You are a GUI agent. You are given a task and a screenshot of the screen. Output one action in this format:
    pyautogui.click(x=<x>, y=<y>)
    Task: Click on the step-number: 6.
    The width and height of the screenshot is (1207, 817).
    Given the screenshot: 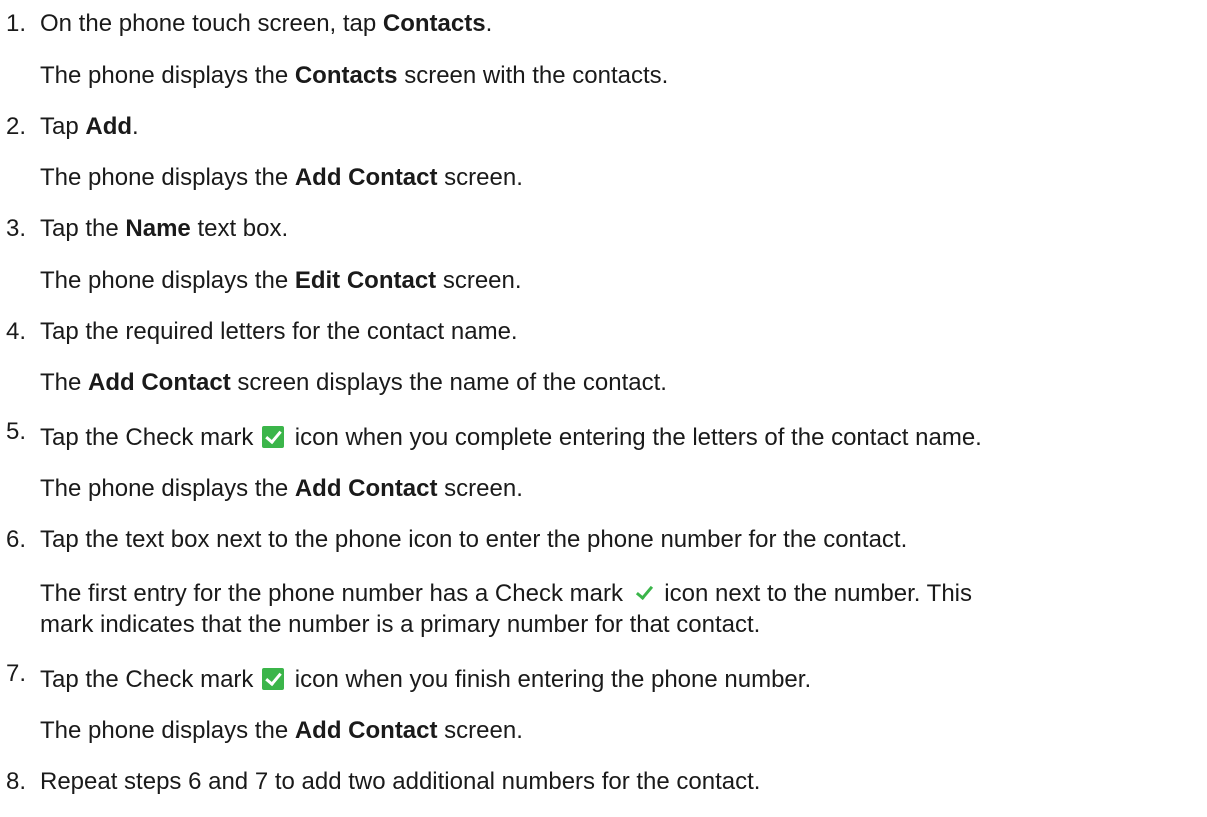 What is the action you would take?
    pyautogui.click(x=16, y=539)
    